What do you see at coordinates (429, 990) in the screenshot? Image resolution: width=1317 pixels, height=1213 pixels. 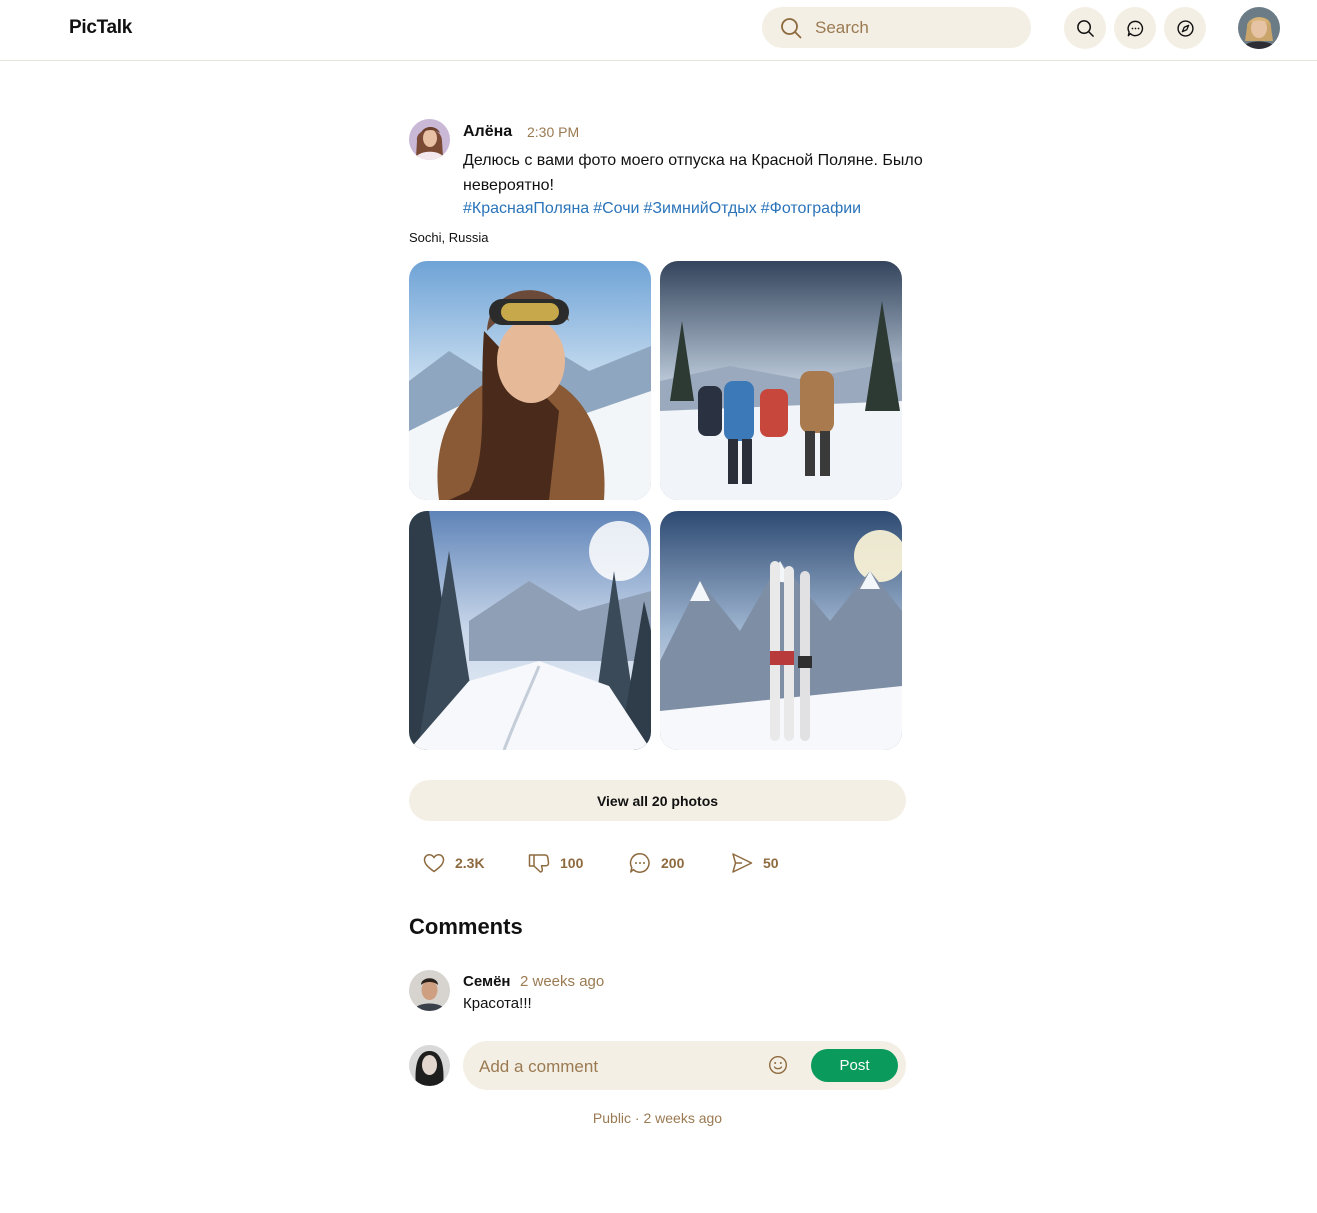 I see `commenter-avatar` at bounding box center [429, 990].